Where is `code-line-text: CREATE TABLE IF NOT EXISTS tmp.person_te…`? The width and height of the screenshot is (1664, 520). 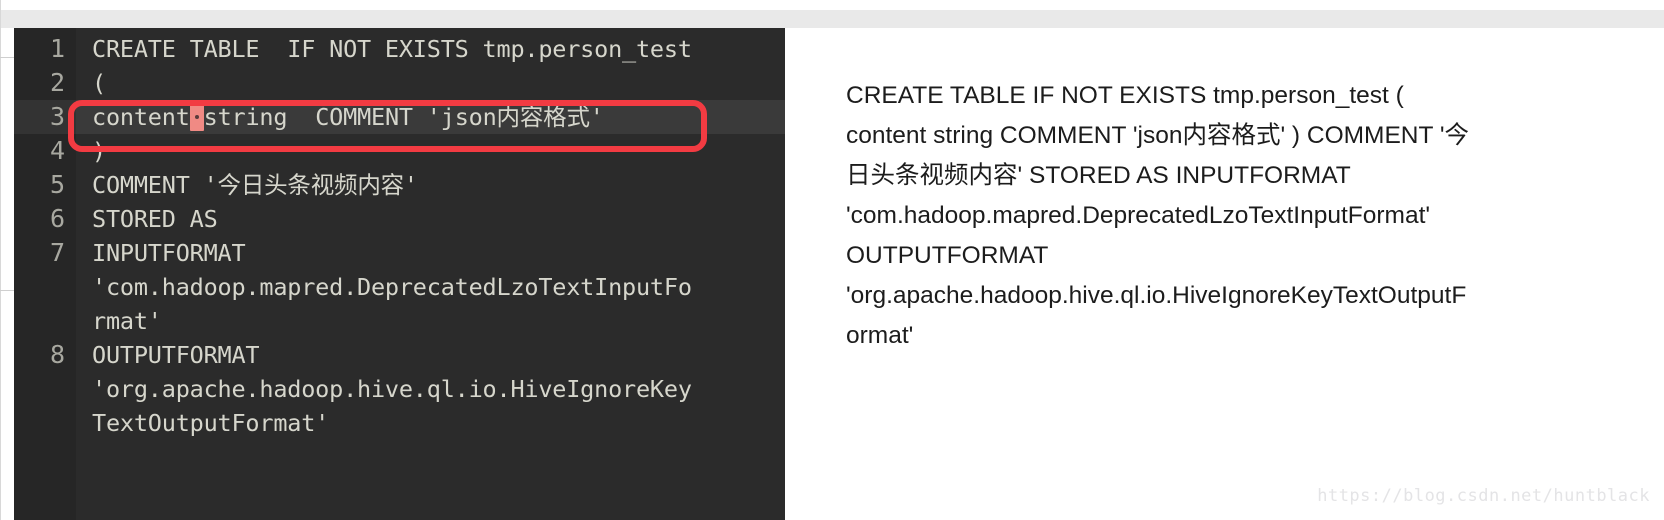 code-line-text: CREATE TABLE IF NOT EXISTS tmp.person_te… is located at coordinates (430, 49).